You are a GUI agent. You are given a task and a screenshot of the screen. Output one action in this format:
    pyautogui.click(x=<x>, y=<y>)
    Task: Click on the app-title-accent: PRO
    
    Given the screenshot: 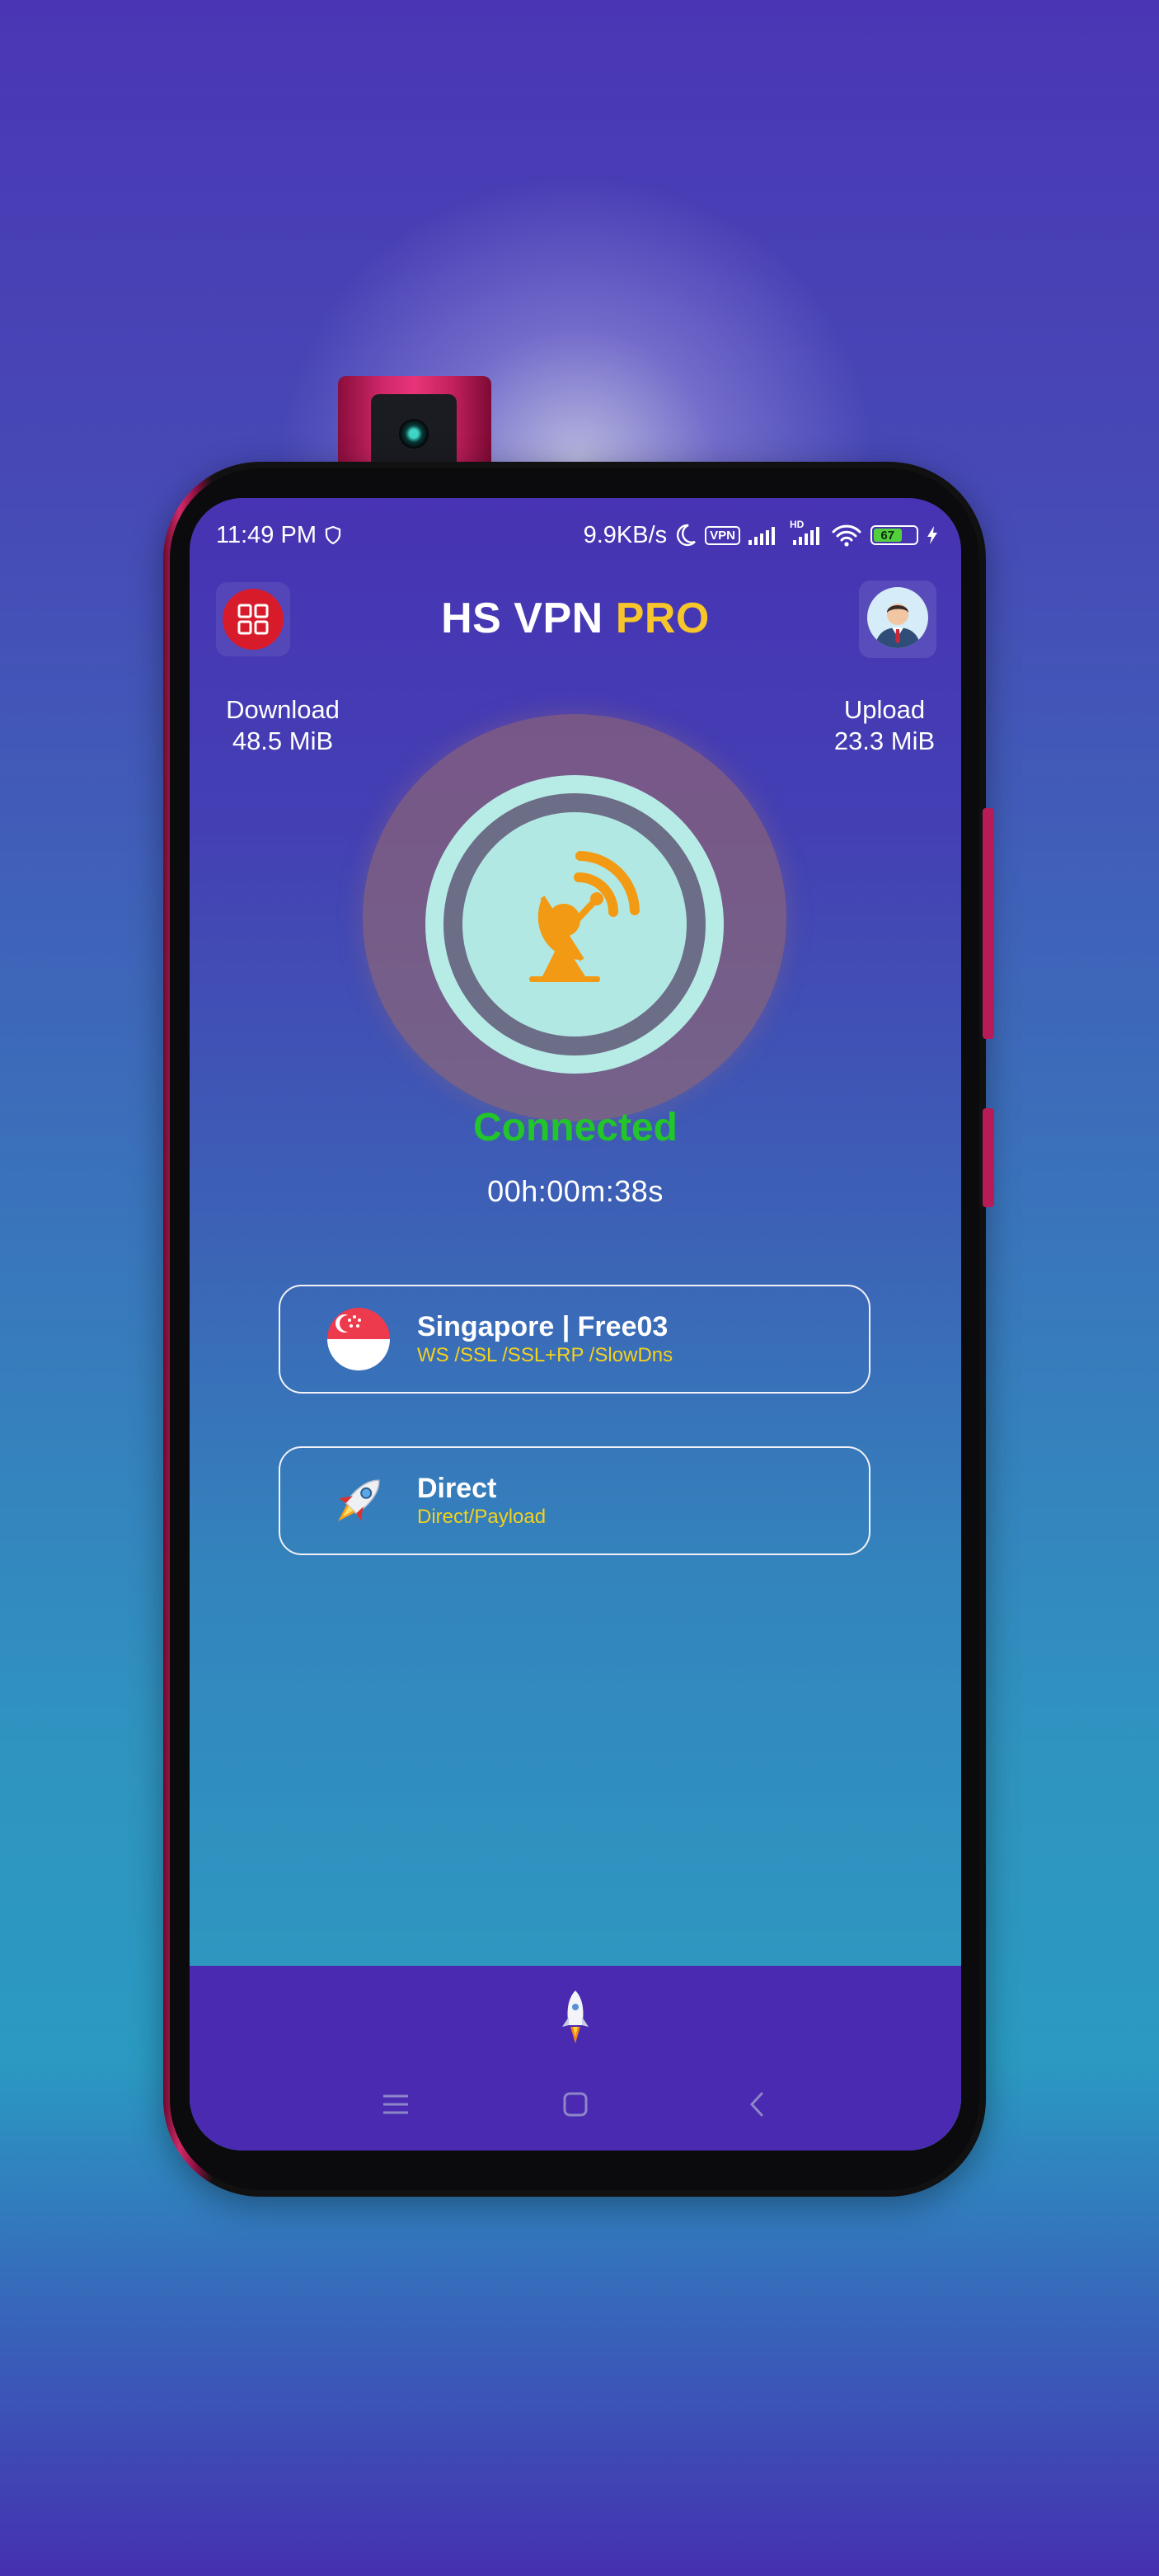 What is the action you would take?
    pyautogui.click(x=662, y=618)
    